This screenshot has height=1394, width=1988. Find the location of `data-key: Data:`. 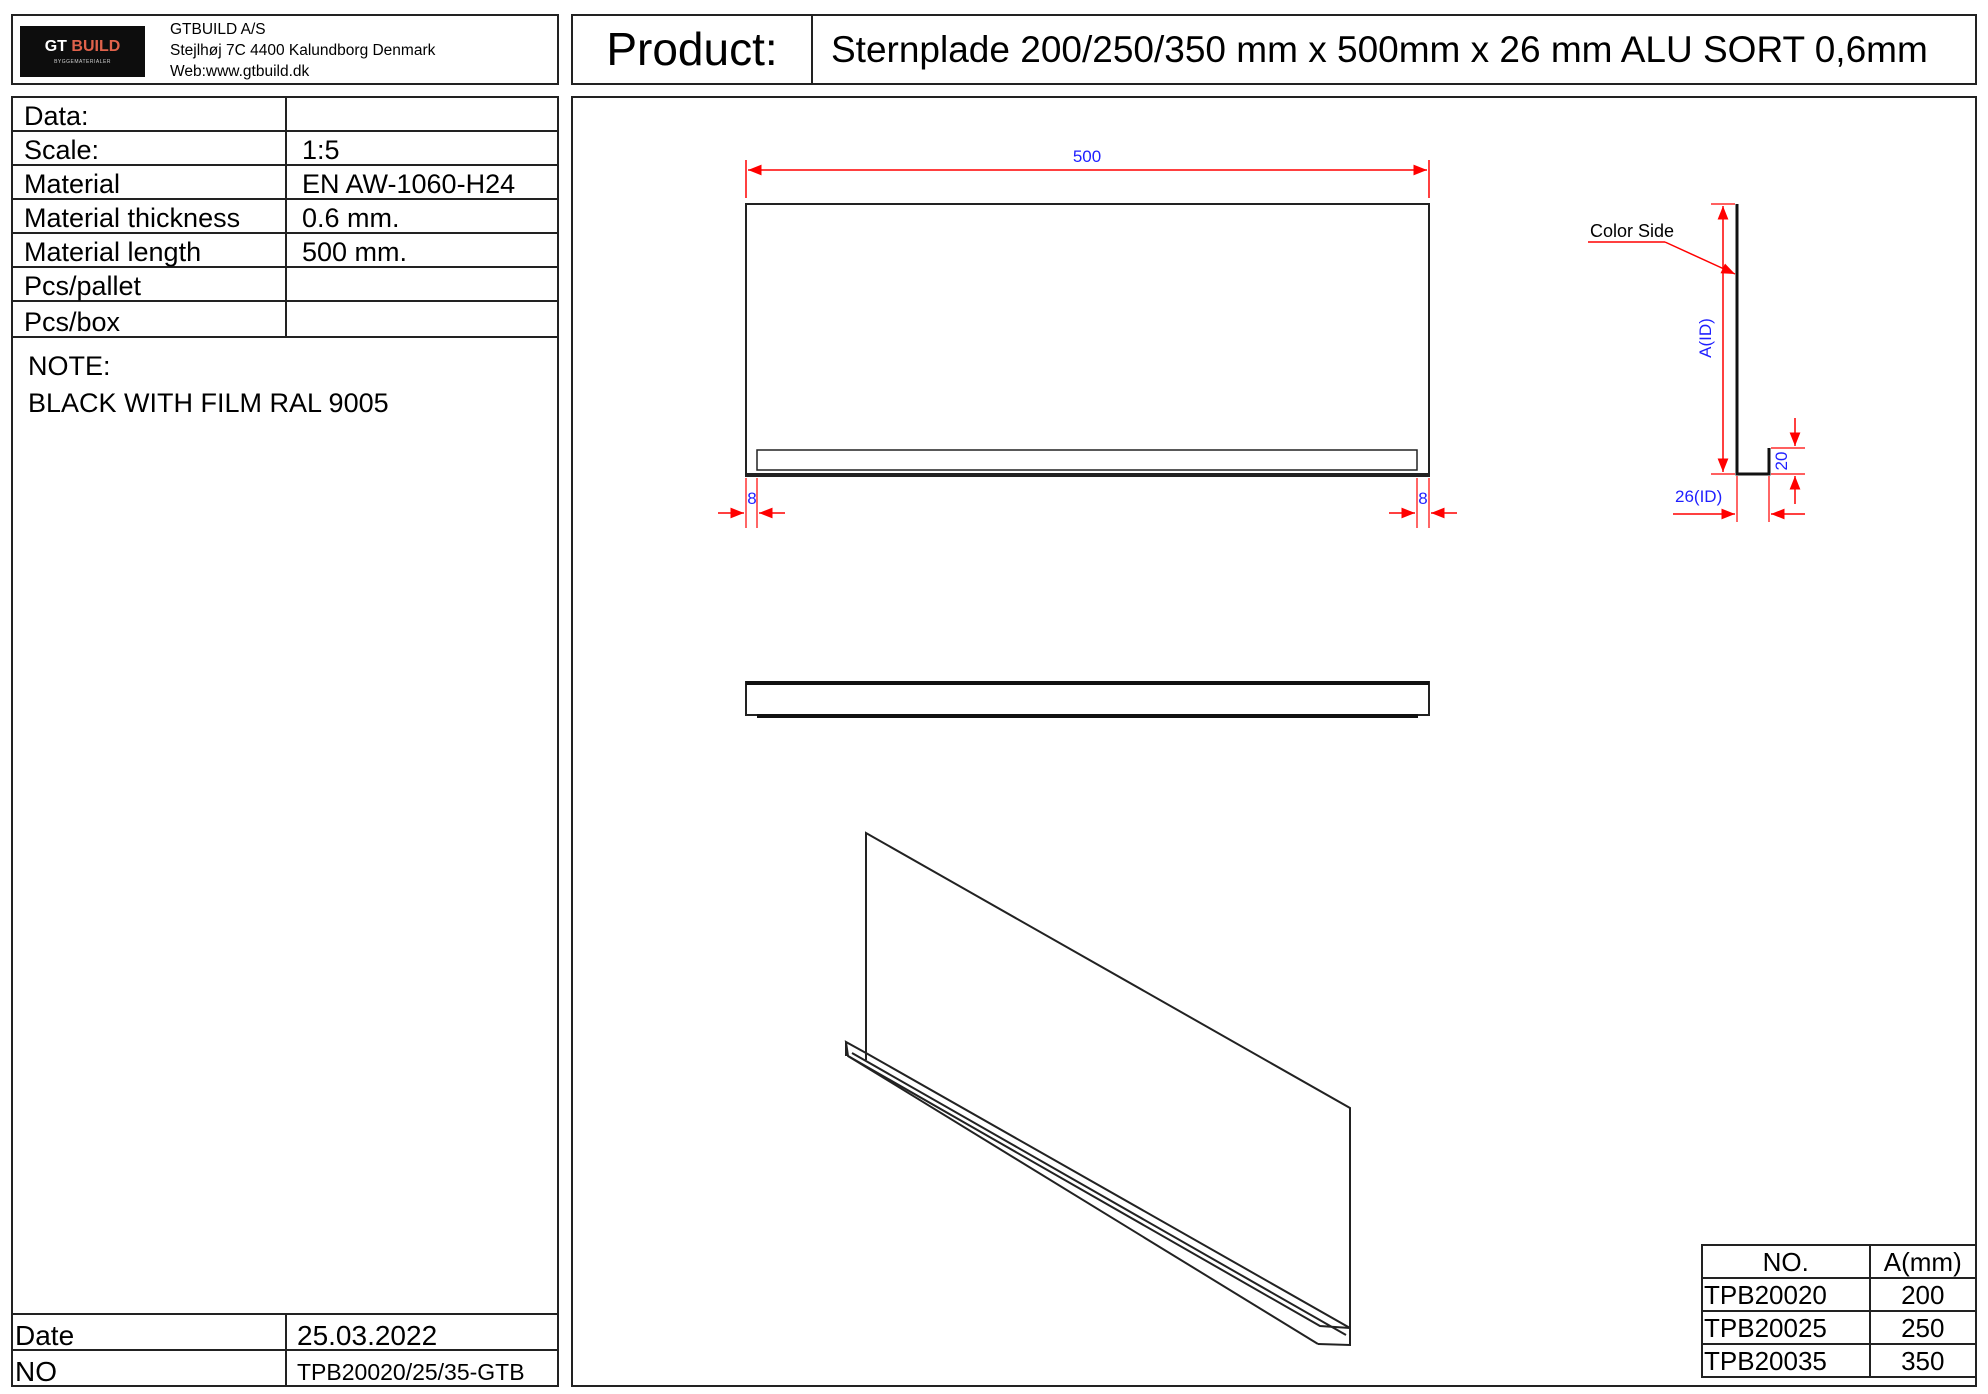

data-key: Data: is located at coordinates (56, 116).